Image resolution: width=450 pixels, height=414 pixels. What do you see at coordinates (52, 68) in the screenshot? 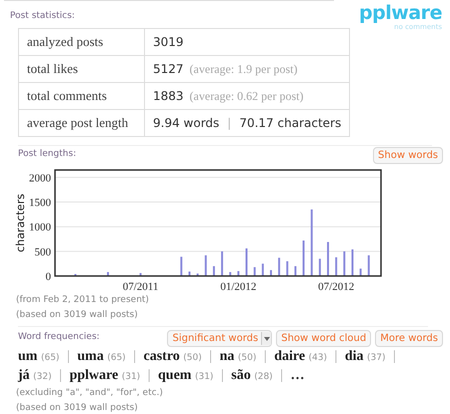
I see `stat-label: total likes` at bounding box center [52, 68].